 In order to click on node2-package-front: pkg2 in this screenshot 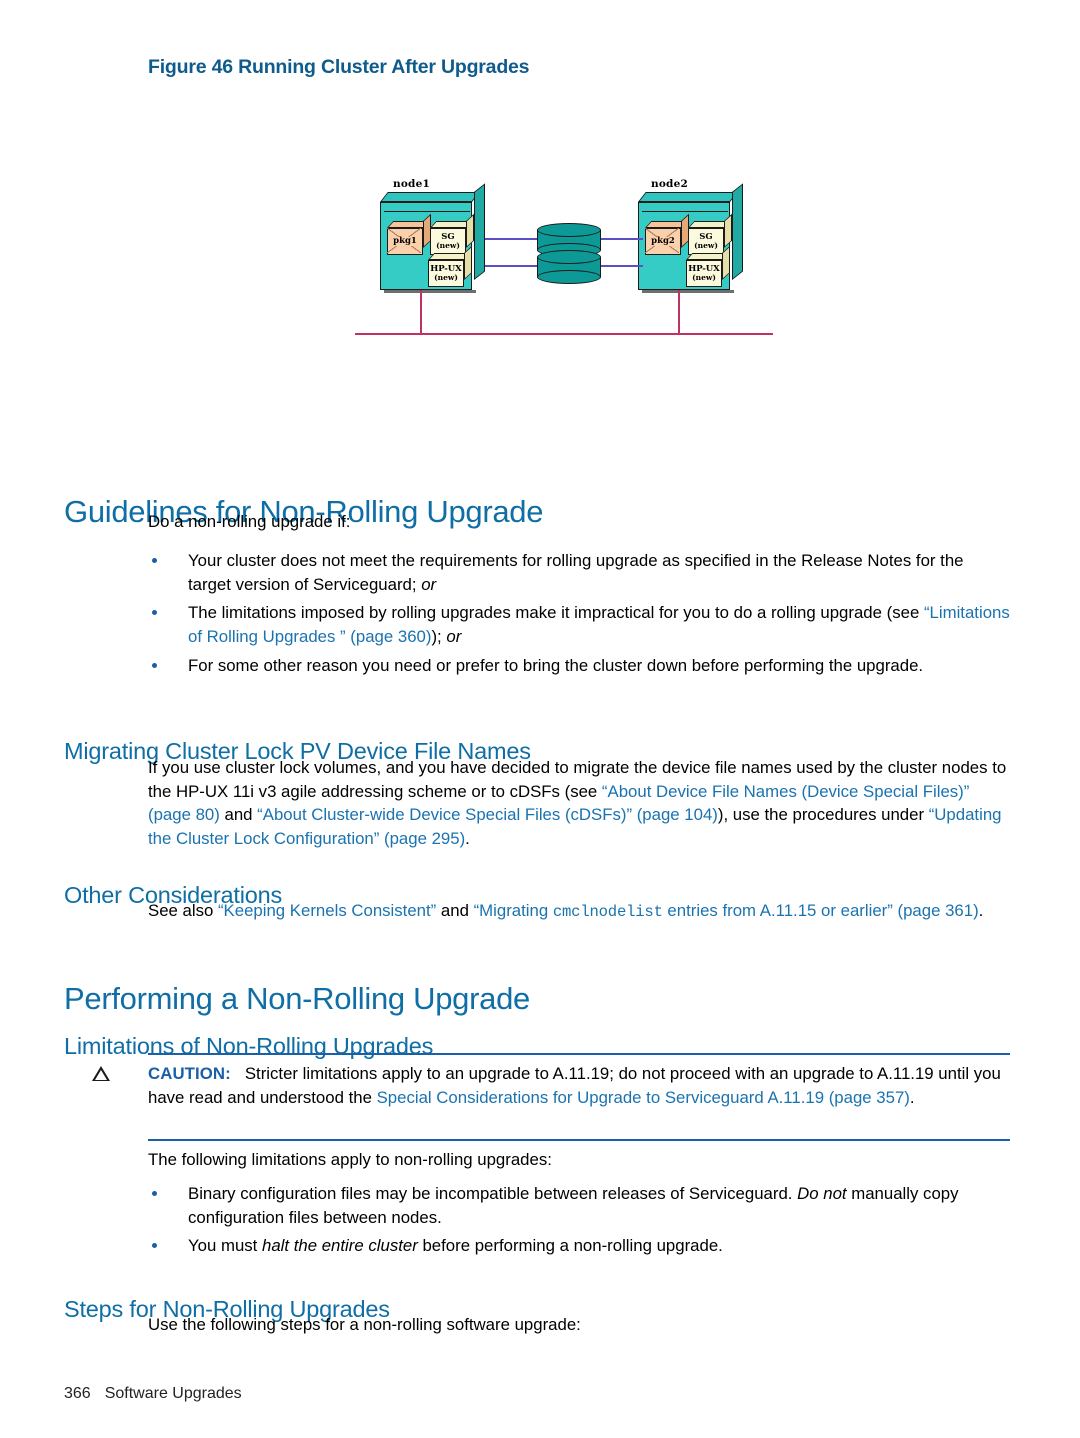, I will do `click(663, 241)`.